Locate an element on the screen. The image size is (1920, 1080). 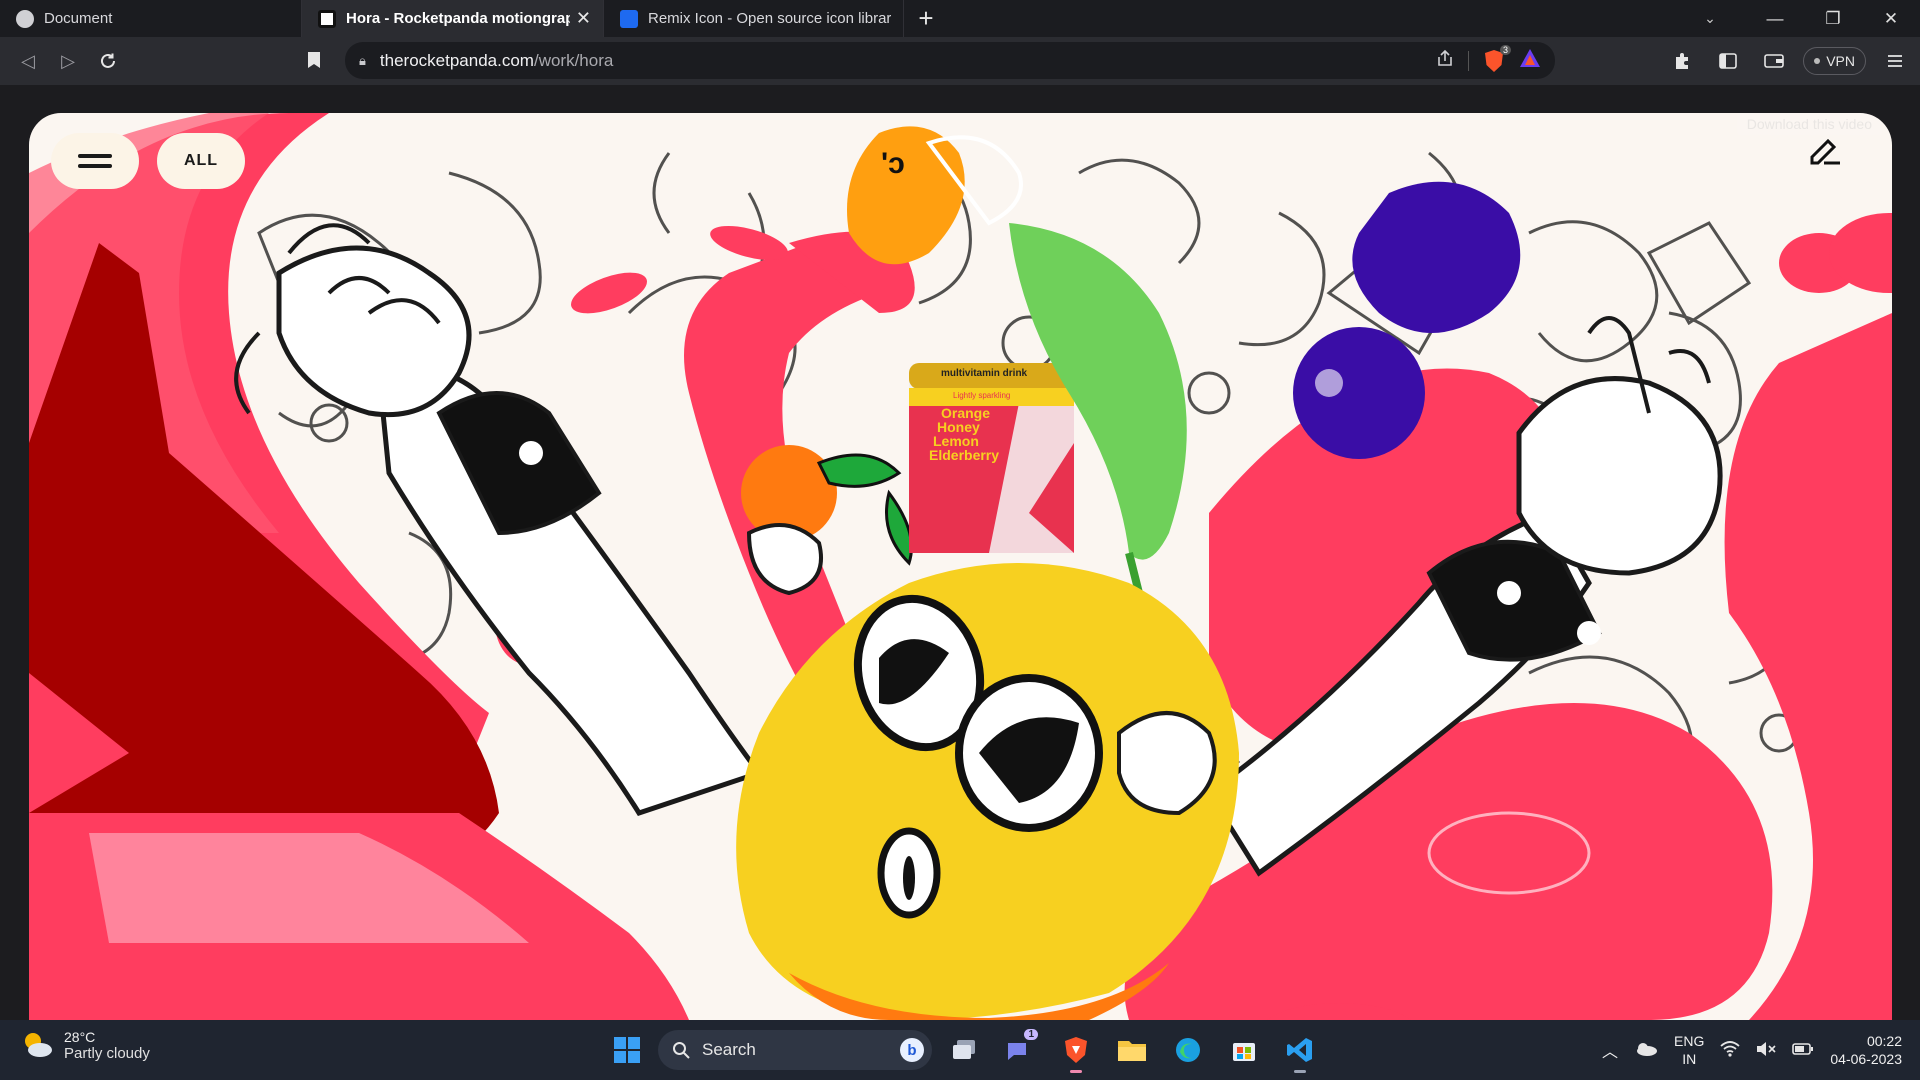
bing-icon: b is located at coordinates (912, 1050).